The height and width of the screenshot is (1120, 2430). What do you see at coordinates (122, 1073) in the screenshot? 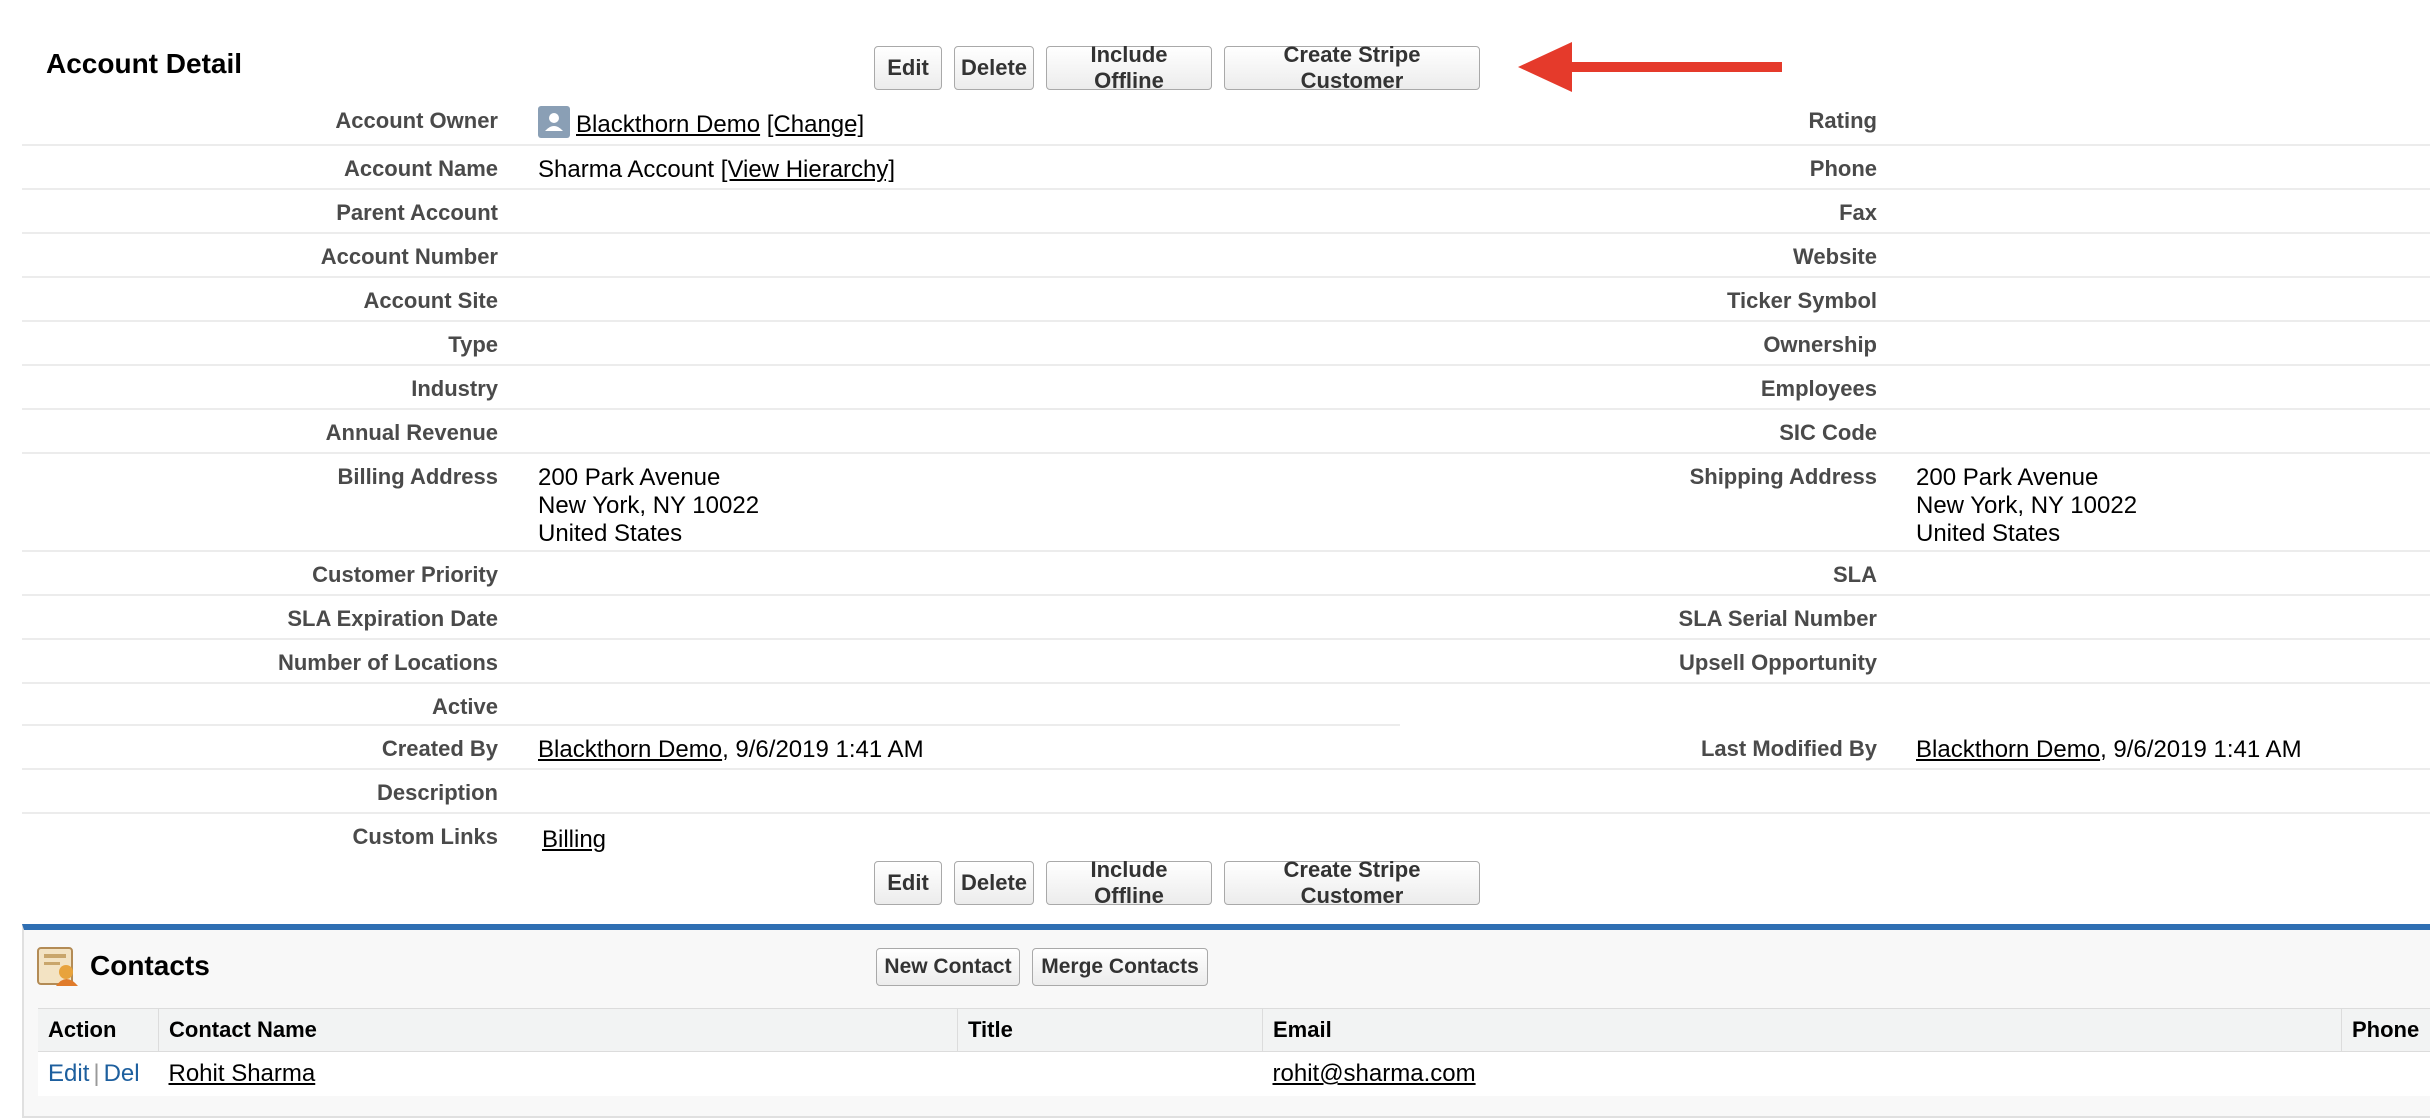
I see `delete-contact-link: Del` at bounding box center [122, 1073].